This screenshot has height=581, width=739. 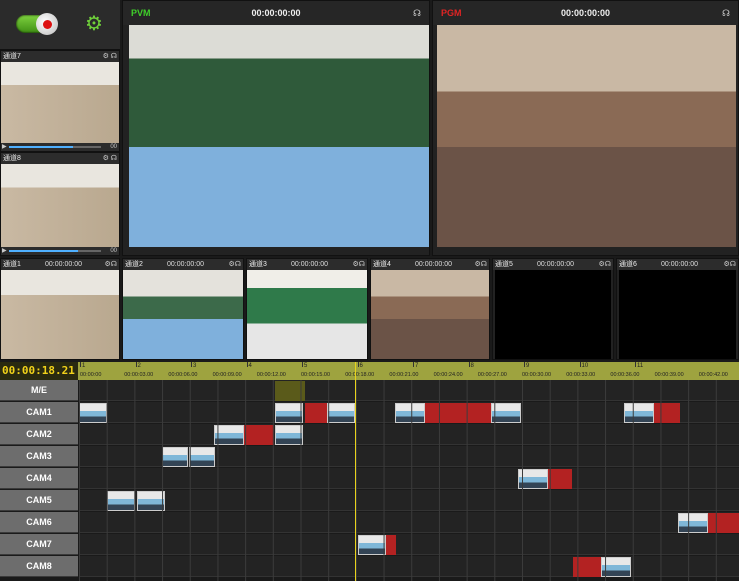 What do you see at coordinates (276, 13) in the screenshot?
I see `pvm-timecode: 00:00:00:00` at bounding box center [276, 13].